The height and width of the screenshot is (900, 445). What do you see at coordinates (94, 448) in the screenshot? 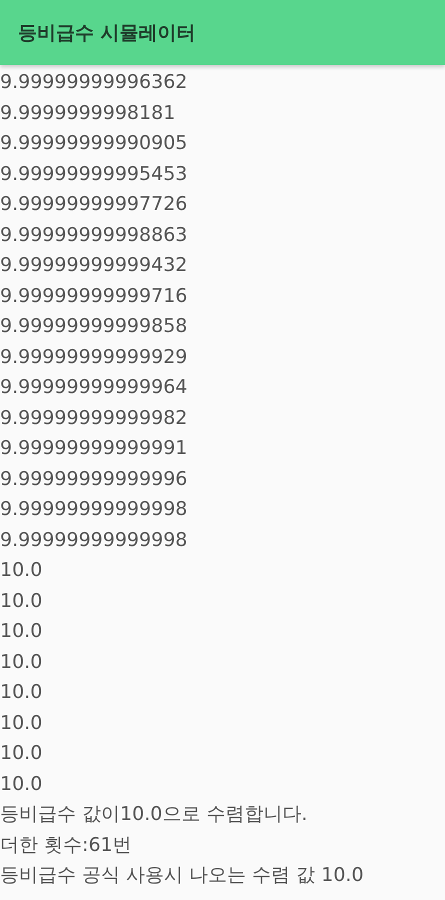
I see `output-line: 9.99999999999991` at bounding box center [94, 448].